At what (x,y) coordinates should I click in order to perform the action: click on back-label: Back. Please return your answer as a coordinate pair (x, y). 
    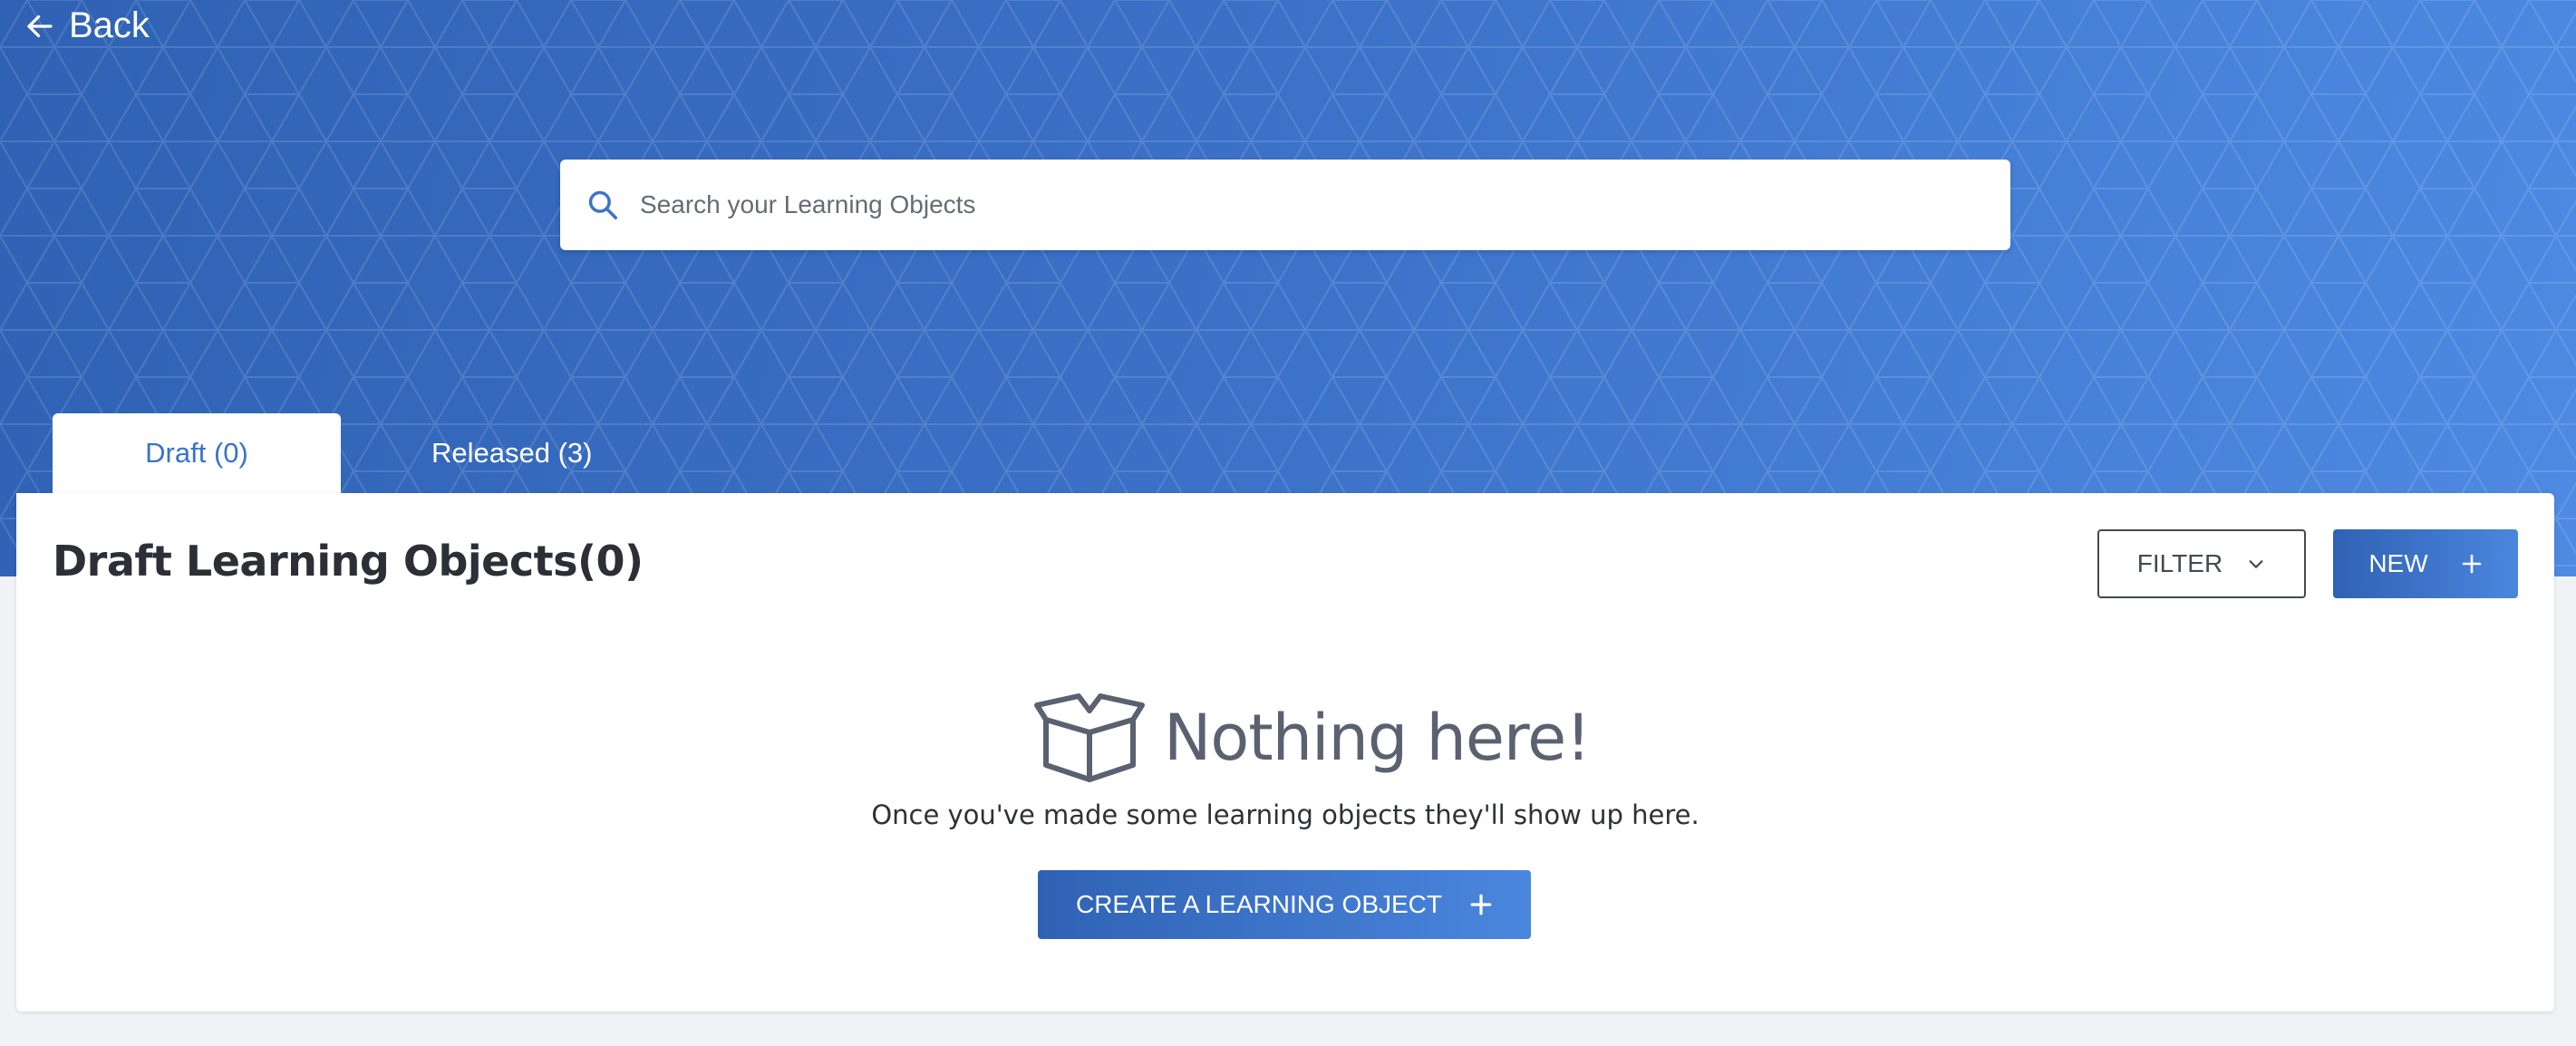
    Looking at the image, I should click on (109, 25).